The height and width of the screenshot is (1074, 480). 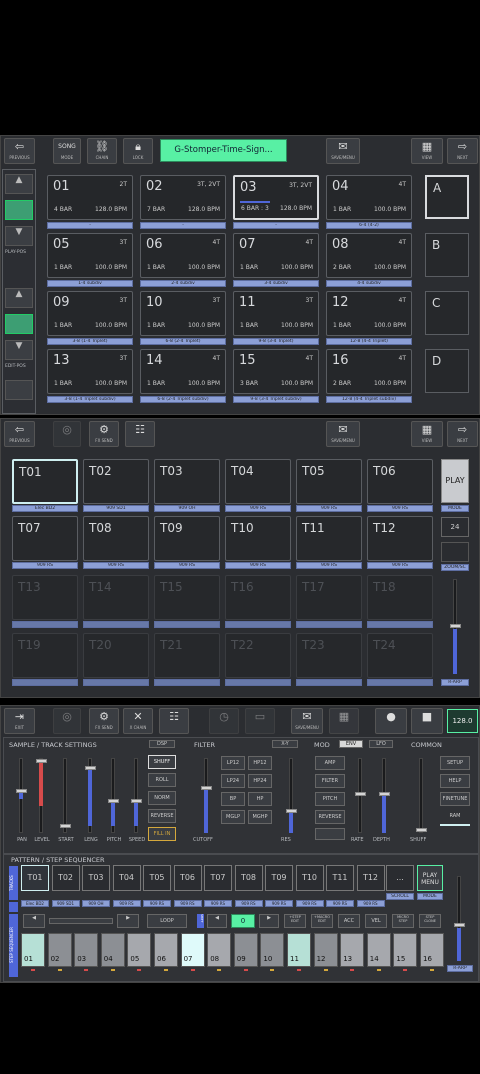 I want to click on common-option-button: RAM, so click(x=455, y=817).